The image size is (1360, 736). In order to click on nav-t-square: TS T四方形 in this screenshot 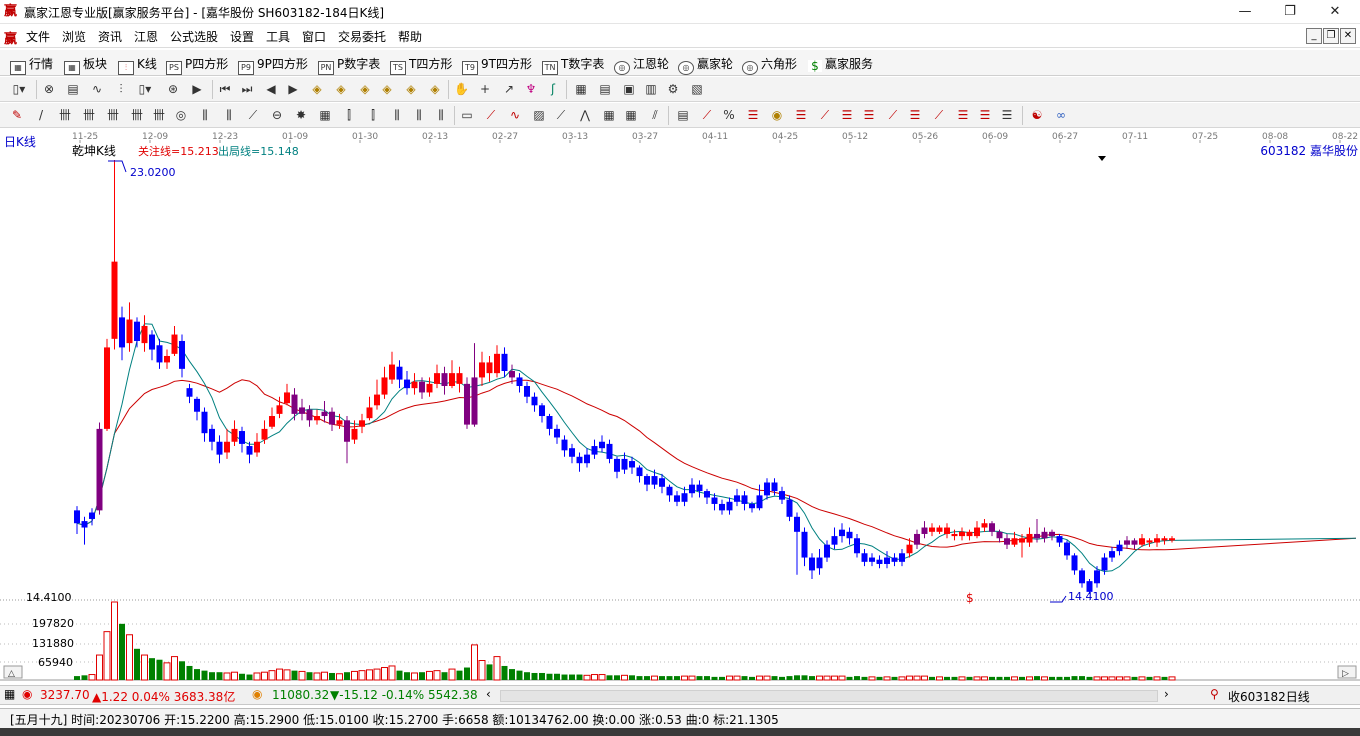, I will do `click(421, 65)`.